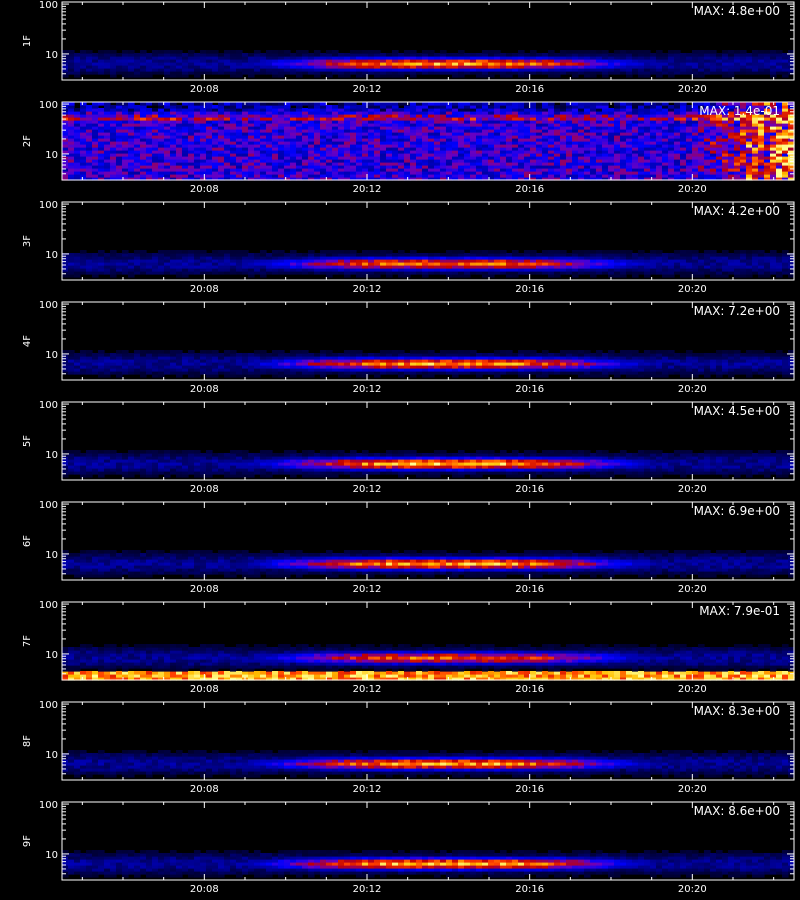 The width and height of the screenshot is (800, 900). I want to click on spectrogram-panel-2f: 20:08 20:12 20:16 20:20101002FMAX: 1.4e-01, so click(408, 147).